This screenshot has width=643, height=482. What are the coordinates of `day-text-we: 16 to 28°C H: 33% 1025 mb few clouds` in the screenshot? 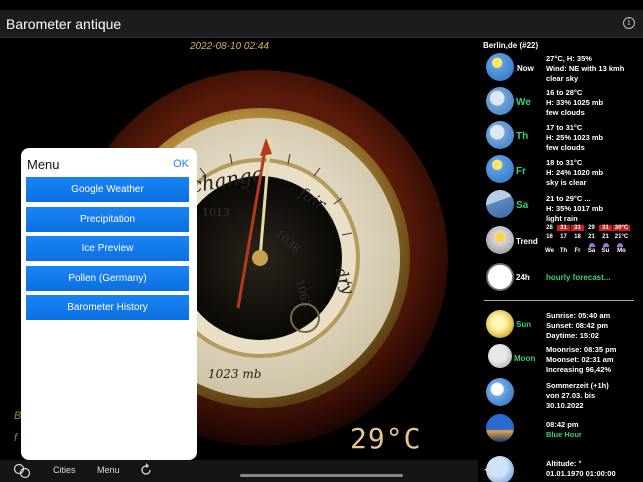 It's located at (575, 102).